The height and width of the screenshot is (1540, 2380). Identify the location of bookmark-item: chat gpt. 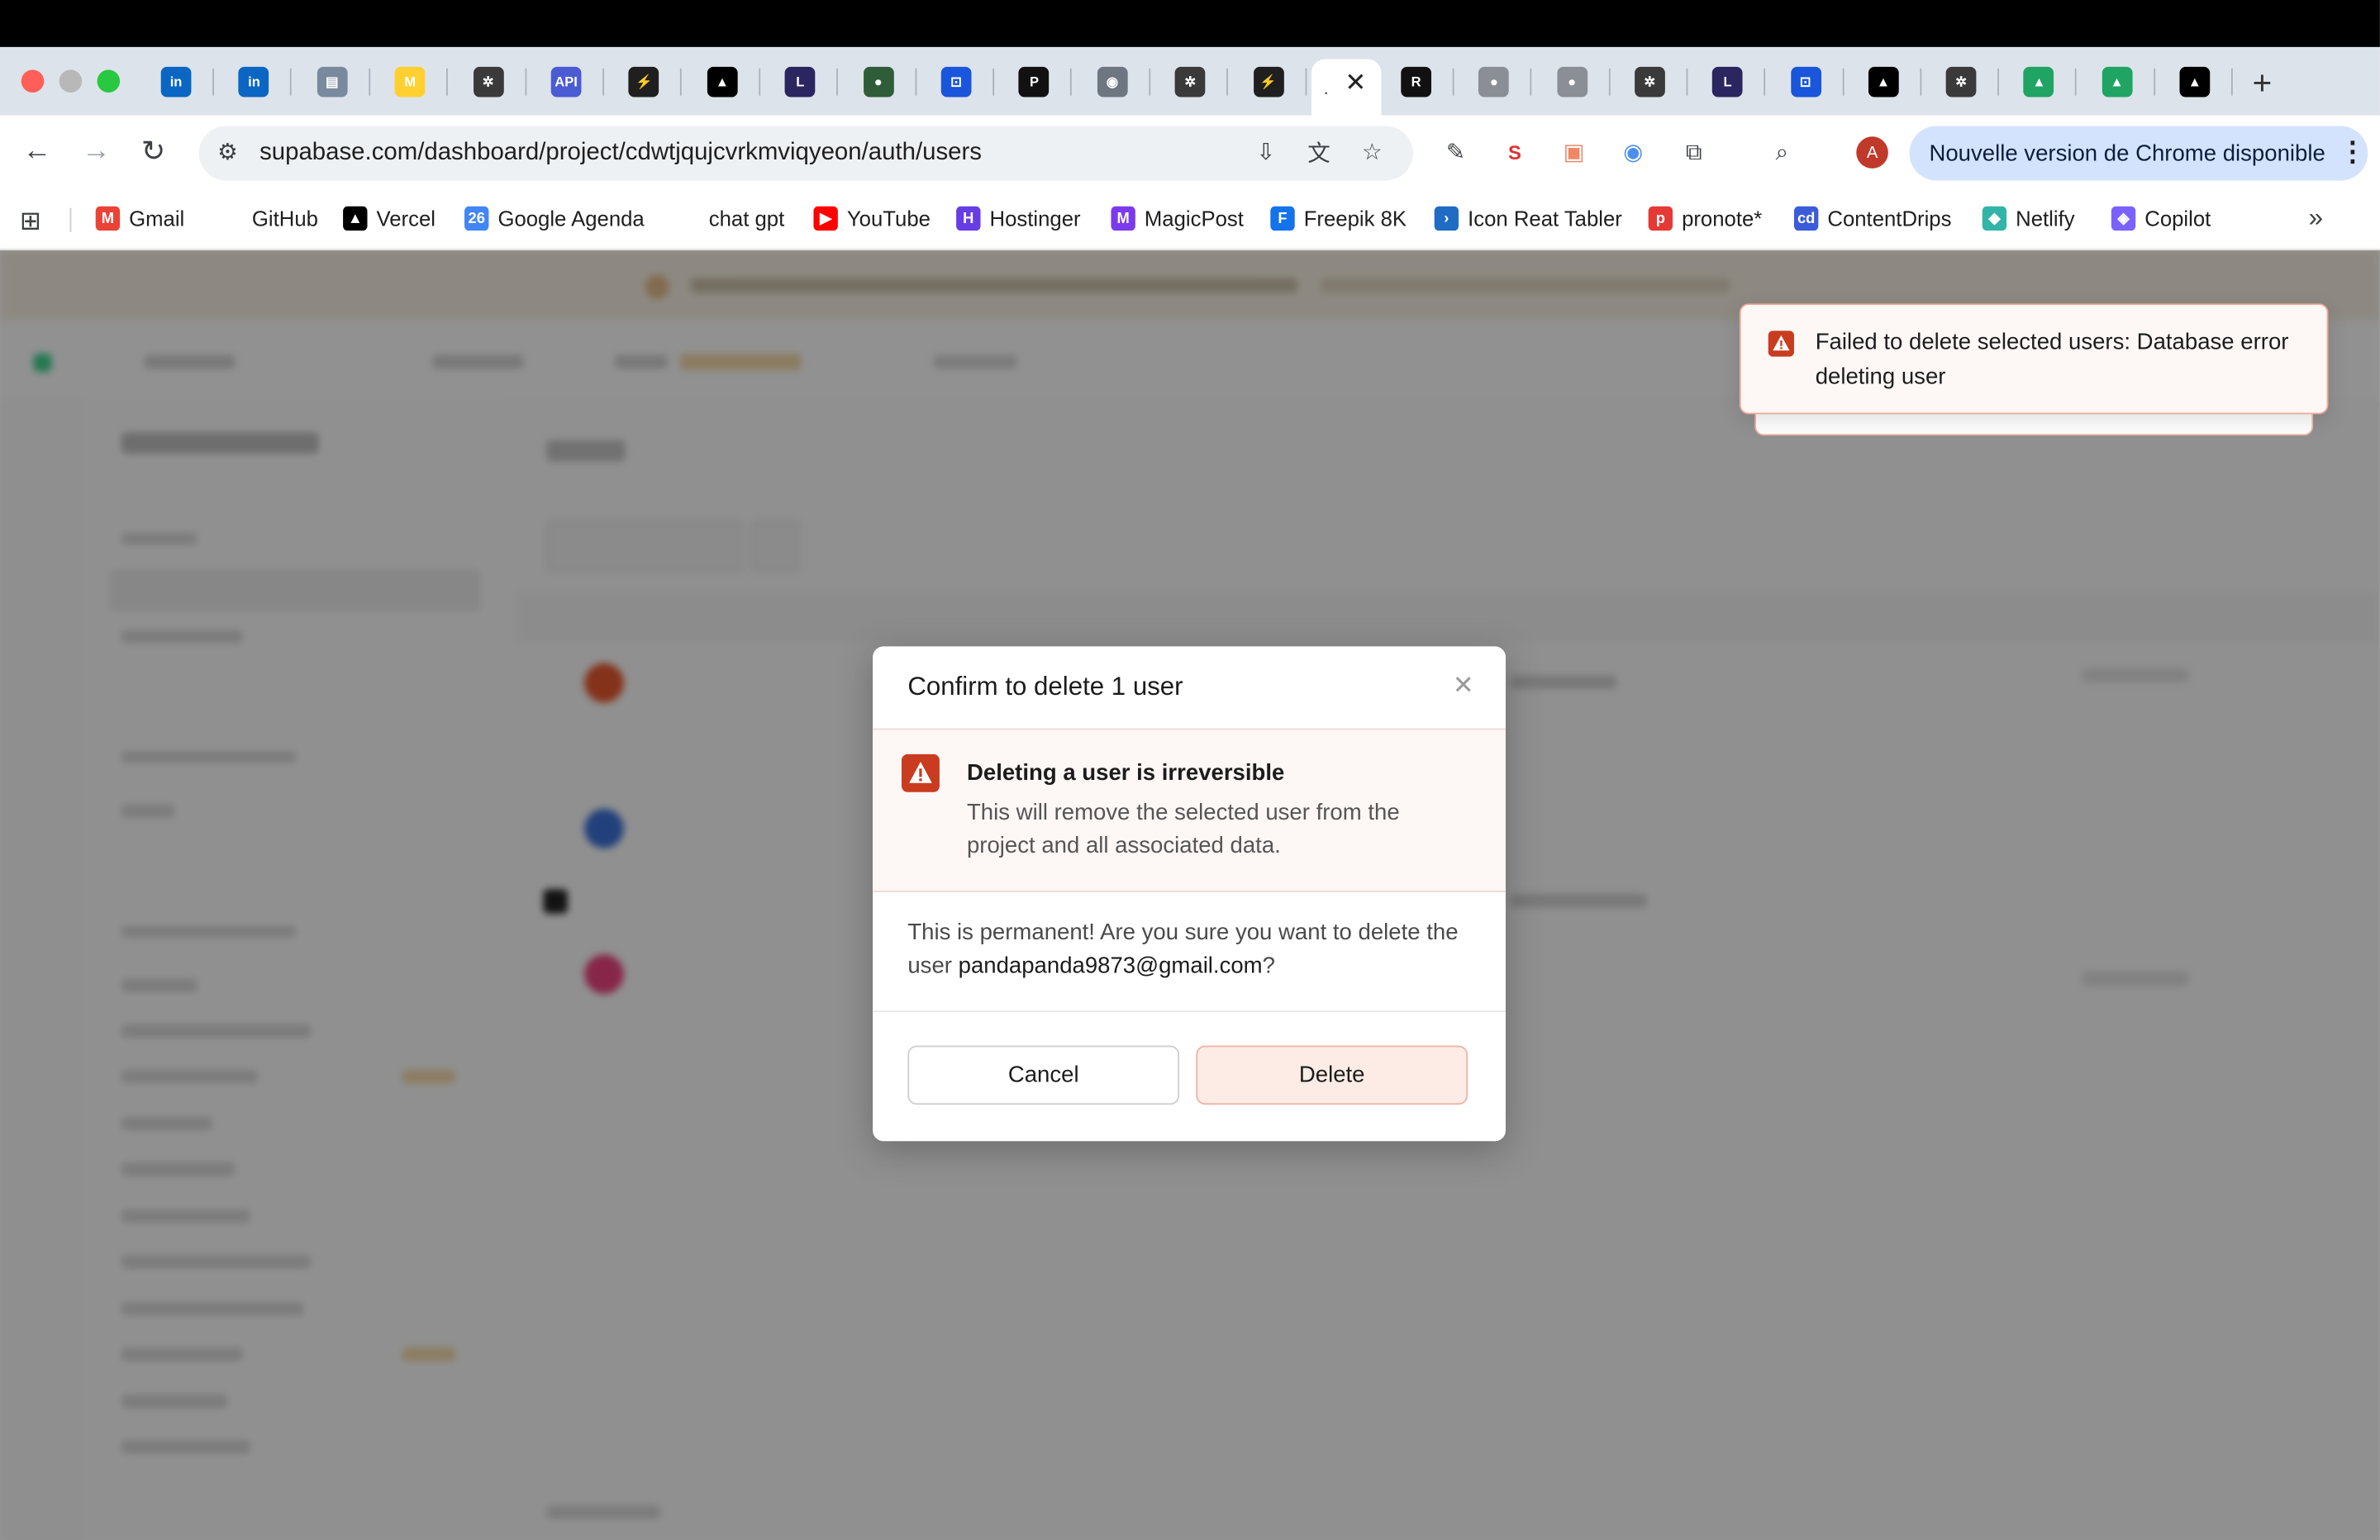
(729, 219).